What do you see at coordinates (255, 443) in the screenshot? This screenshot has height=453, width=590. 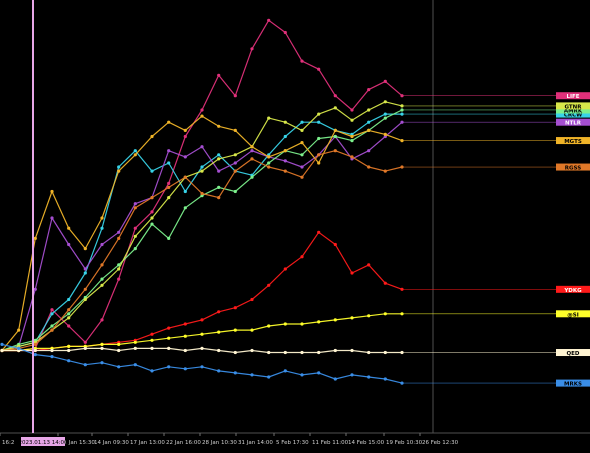 I see `x-tick-label: 31 Jan 14:00` at bounding box center [255, 443].